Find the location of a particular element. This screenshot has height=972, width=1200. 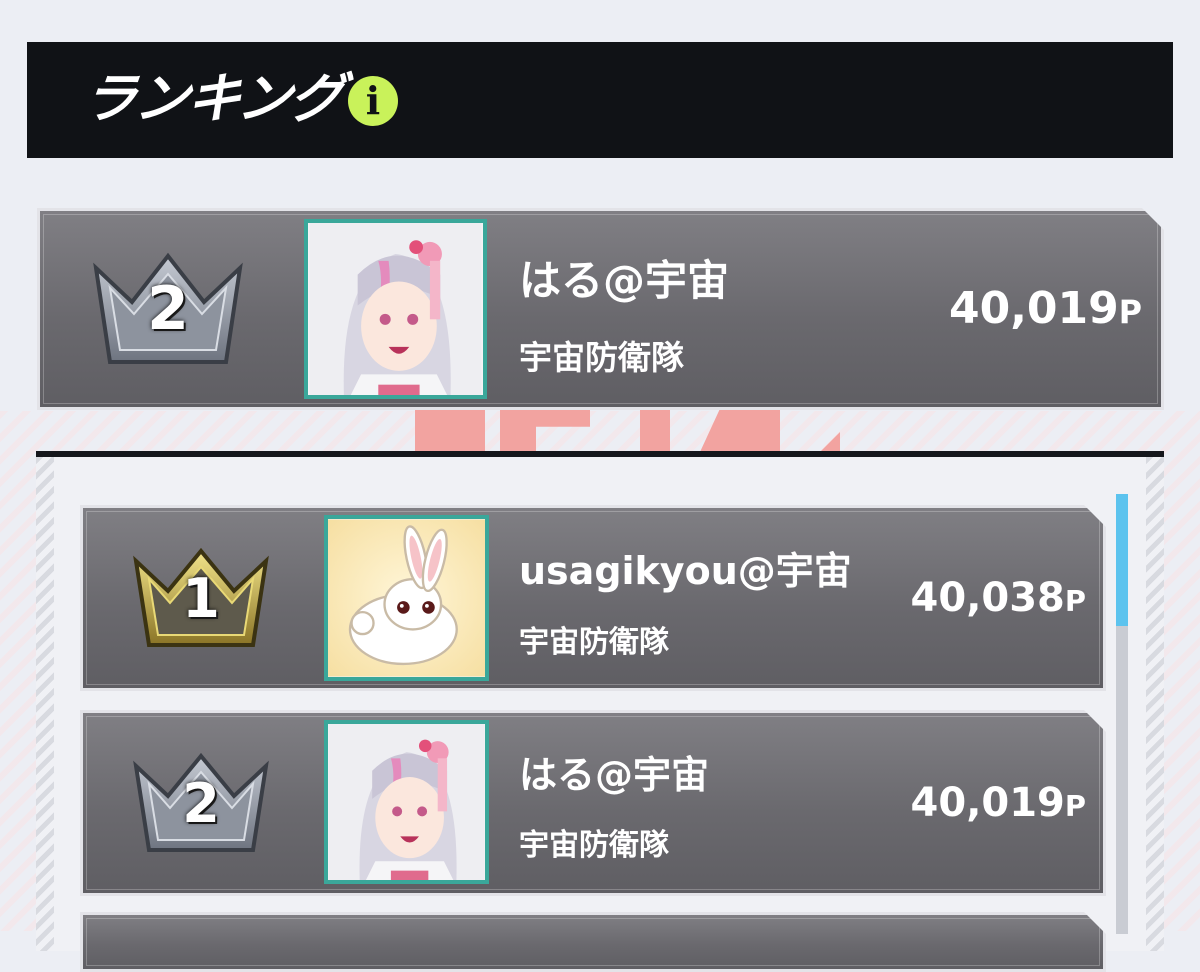

gold-crown-icon: 1 is located at coordinates (201, 598).